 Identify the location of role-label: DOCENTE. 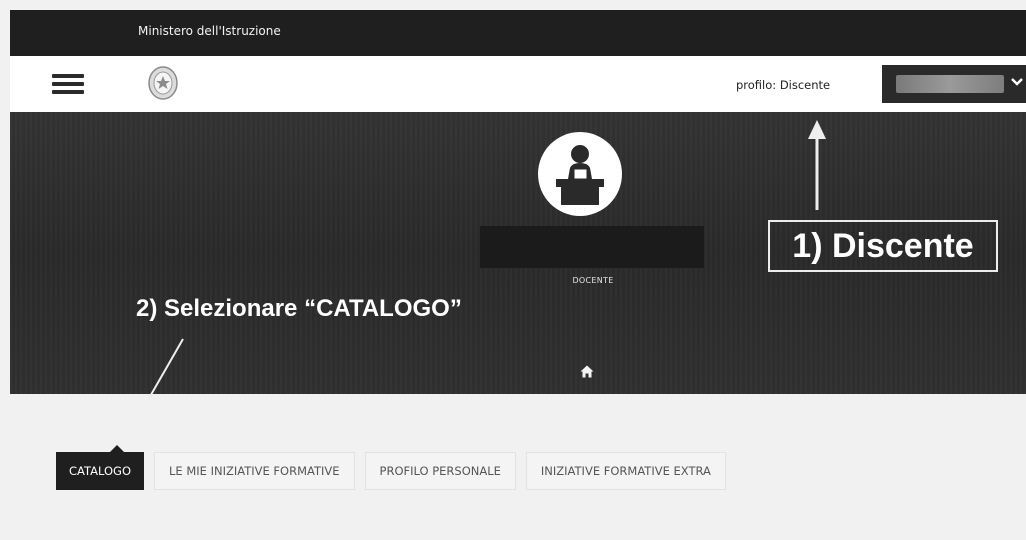
(593, 280).